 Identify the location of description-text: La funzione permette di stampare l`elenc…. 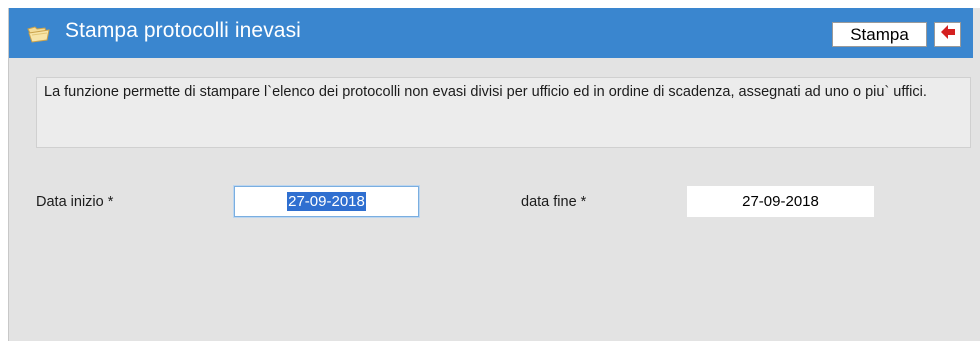
(485, 92).